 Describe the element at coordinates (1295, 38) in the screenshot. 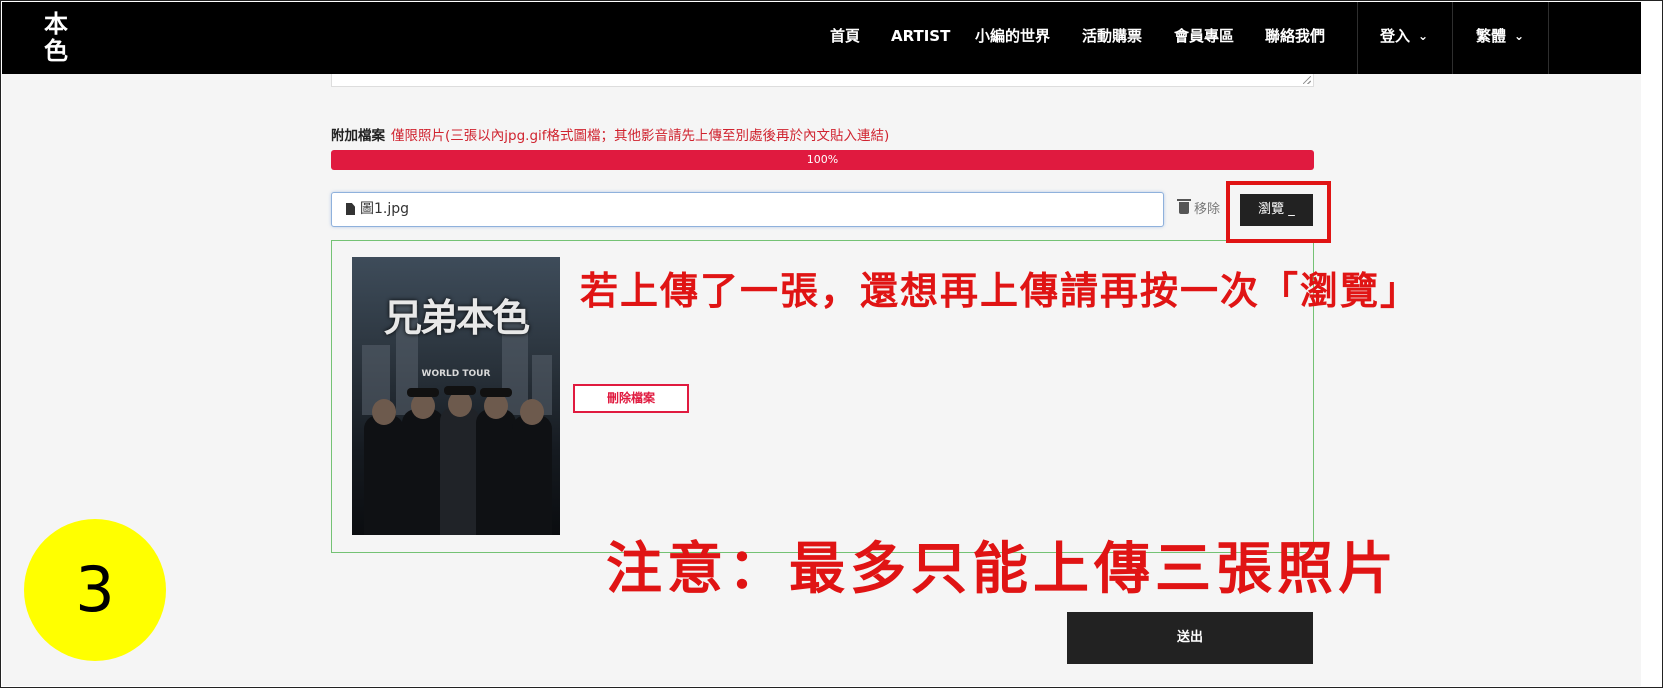

I see `nav-item-contact: 聯絡我們` at that location.